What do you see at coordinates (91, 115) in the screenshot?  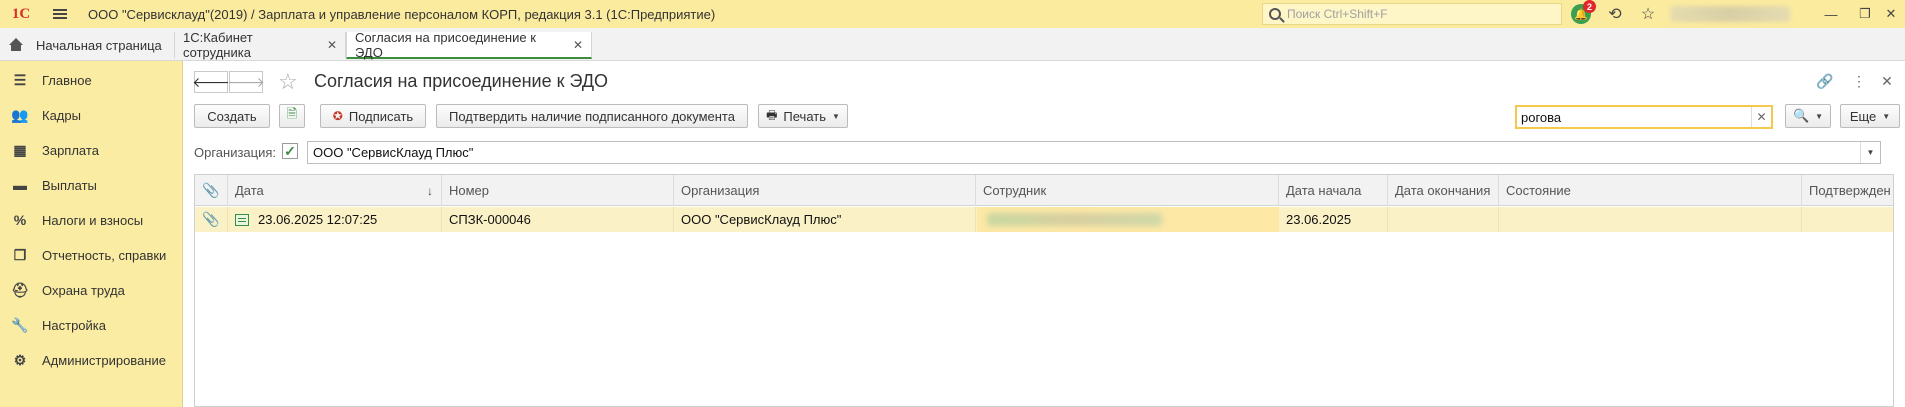 I see `sidebar-item-hr: 👥 Кадры` at bounding box center [91, 115].